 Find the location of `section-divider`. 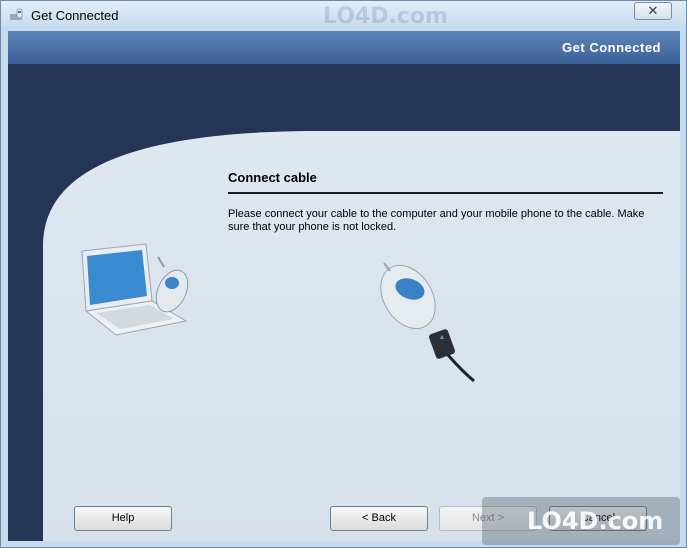

section-divider is located at coordinates (445, 193).